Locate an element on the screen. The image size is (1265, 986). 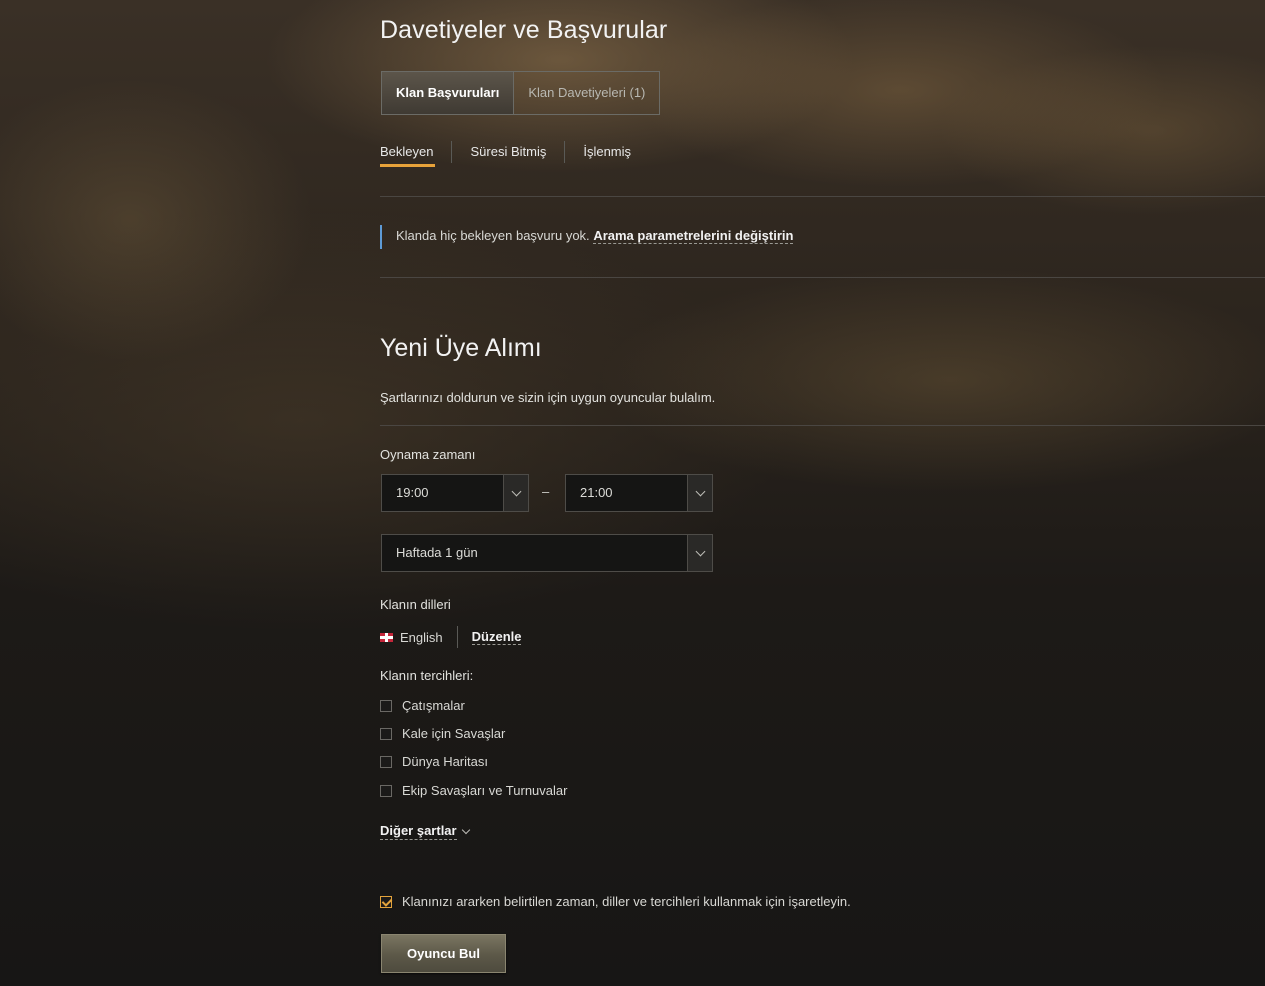
preference-team-battles: Ekip Savaşları ve Turnuvalar is located at coordinates (473, 790).